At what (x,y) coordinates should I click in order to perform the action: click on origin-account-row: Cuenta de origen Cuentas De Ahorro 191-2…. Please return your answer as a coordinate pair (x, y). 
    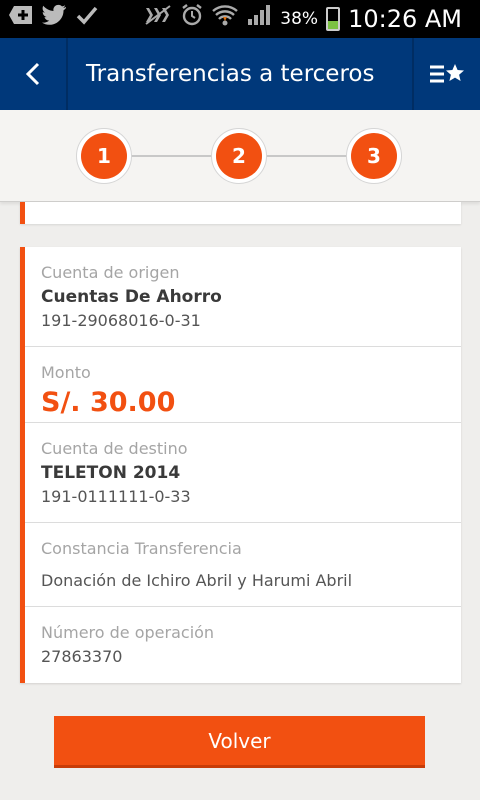
    Looking at the image, I should click on (243, 297).